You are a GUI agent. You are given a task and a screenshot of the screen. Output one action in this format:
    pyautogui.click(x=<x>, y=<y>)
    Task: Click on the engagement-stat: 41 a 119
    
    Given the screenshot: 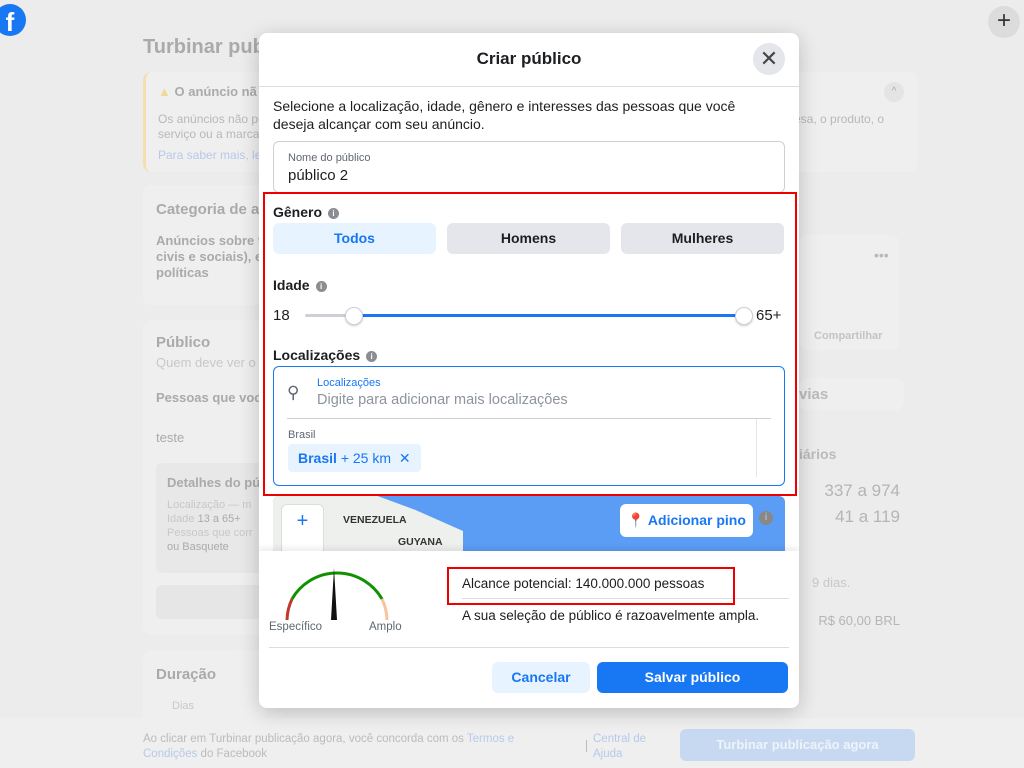 What is the action you would take?
    pyautogui.click(x=867, y=516)
    